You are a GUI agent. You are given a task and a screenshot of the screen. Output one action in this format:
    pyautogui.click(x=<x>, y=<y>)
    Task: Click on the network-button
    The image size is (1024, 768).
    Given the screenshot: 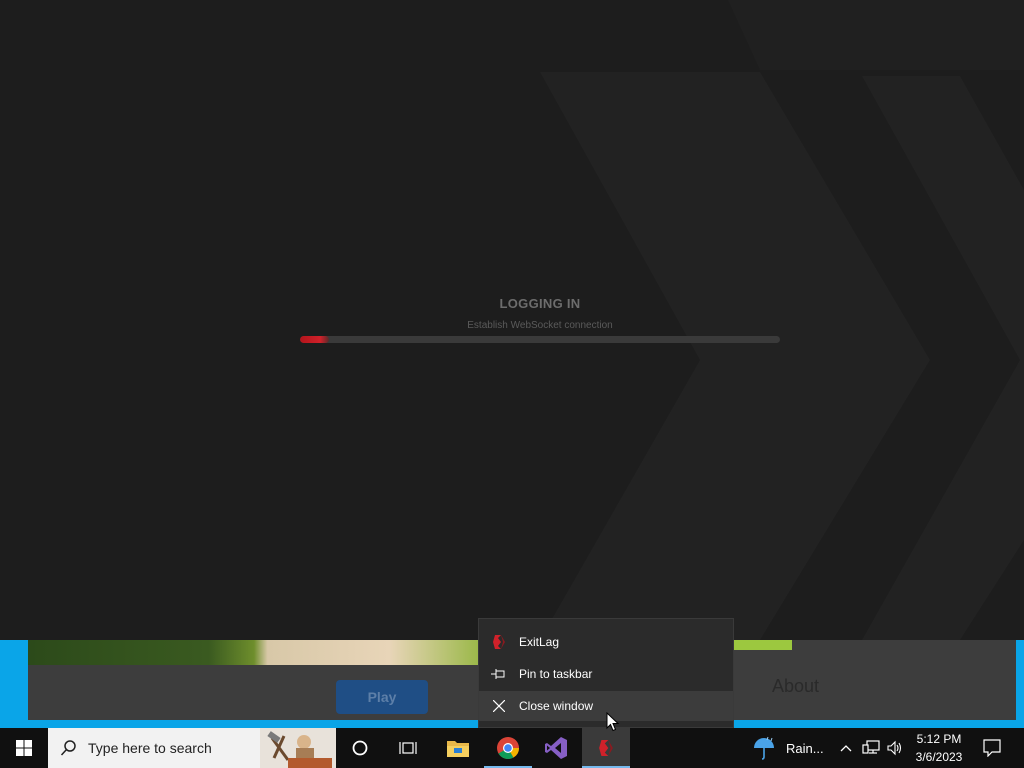 What is the action you would take?
    pyautogui.click(x=871, y=748)
    